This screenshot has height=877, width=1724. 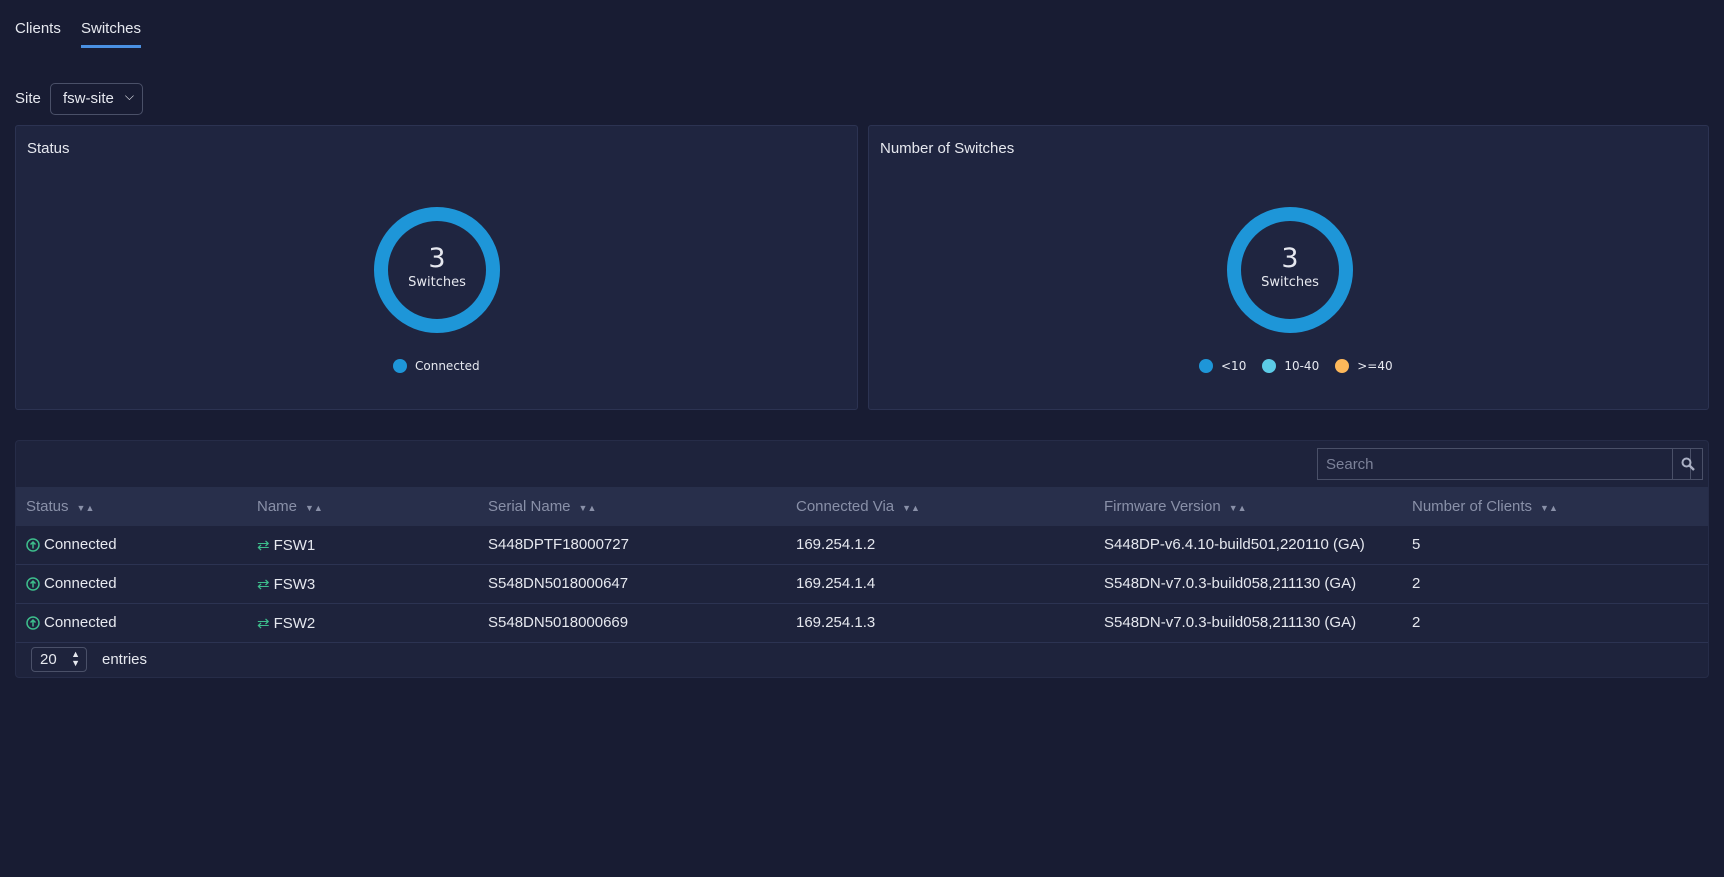 I want to click on site-value: fsw-site, so click(x=88, y=98).